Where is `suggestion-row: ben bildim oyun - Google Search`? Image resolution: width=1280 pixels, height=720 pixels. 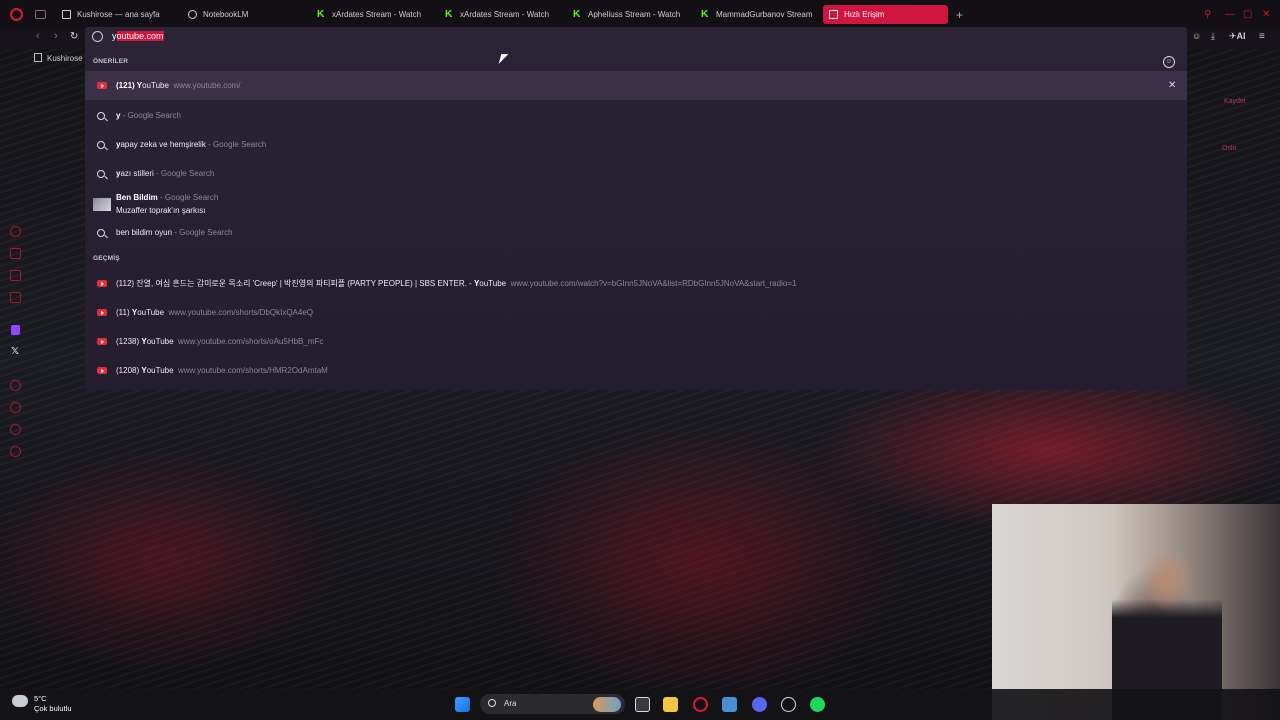 suggestion-row: ben bildim oyun - Google Search is located at coordinates (636, 232).